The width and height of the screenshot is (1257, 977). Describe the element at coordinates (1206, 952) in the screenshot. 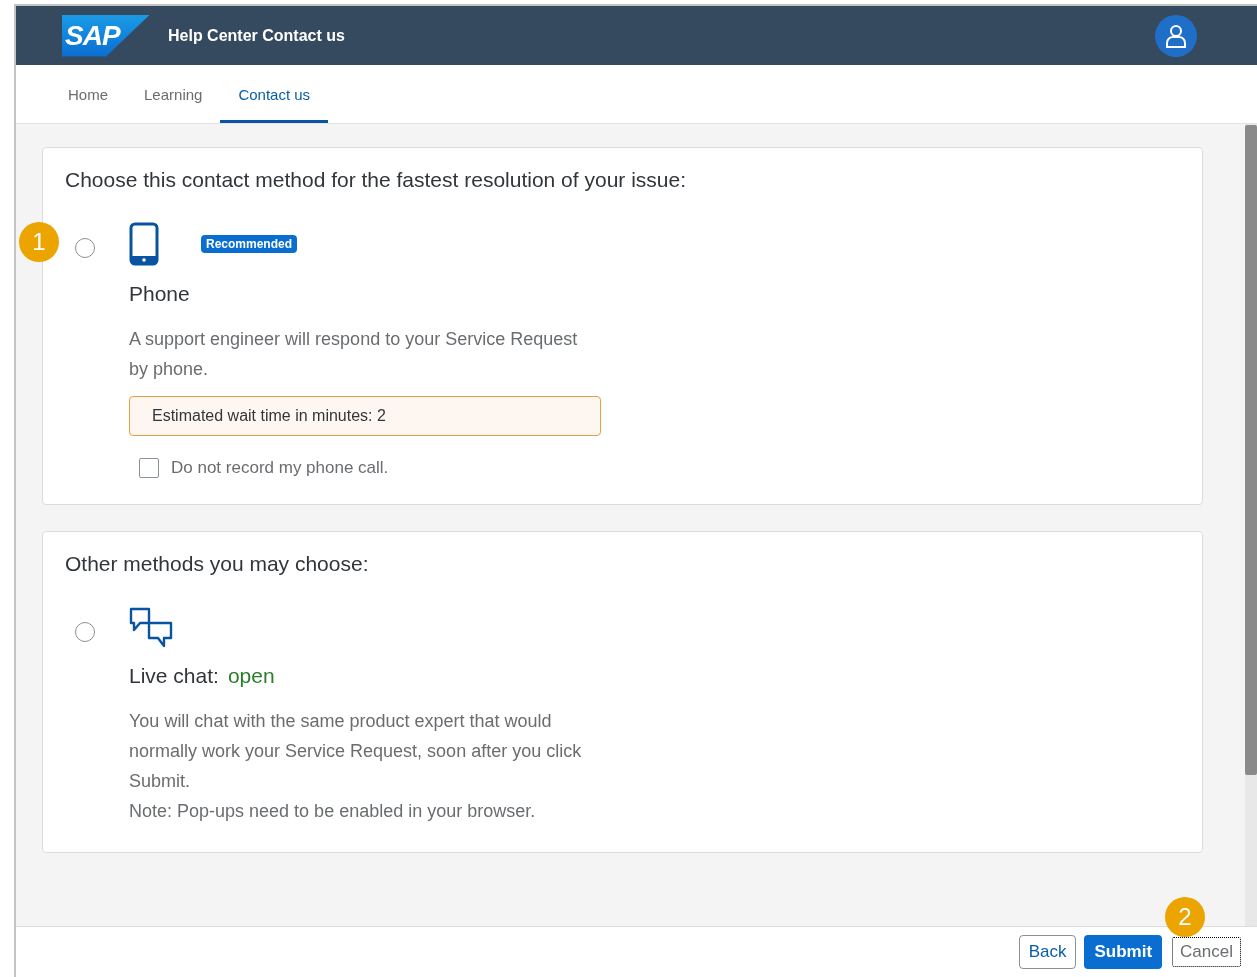

I see `footer-button: Cancel` at that location.